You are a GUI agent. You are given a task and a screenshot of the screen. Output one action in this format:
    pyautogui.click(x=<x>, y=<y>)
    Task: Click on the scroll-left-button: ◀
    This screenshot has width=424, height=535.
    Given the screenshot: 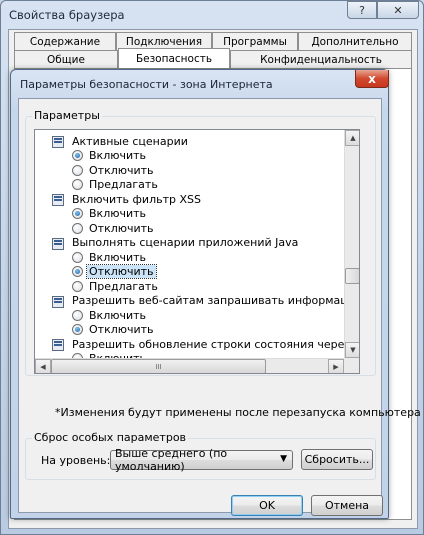 What is the action you would take?
    pyautogui.click(x=43, y=366)
    